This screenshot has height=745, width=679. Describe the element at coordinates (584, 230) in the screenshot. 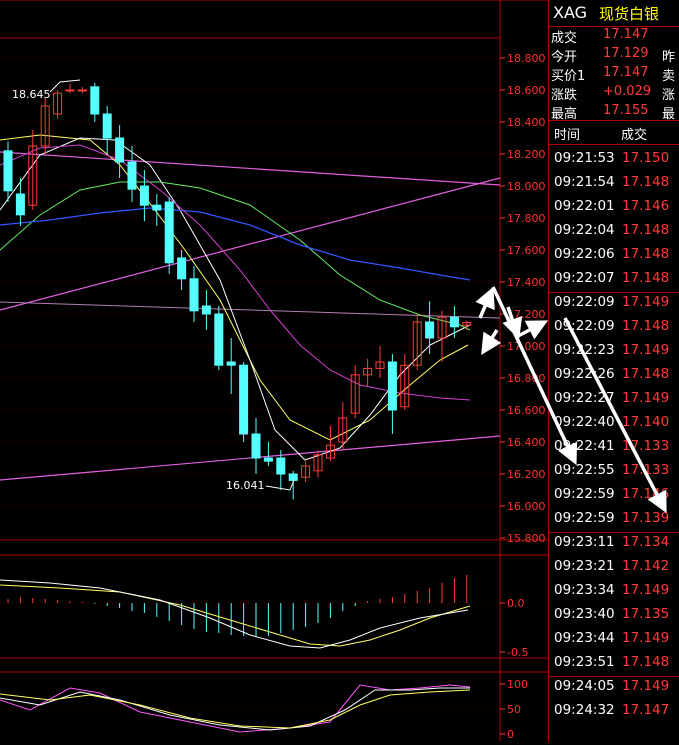

I see `tick-time: 09:22:04` at that location.